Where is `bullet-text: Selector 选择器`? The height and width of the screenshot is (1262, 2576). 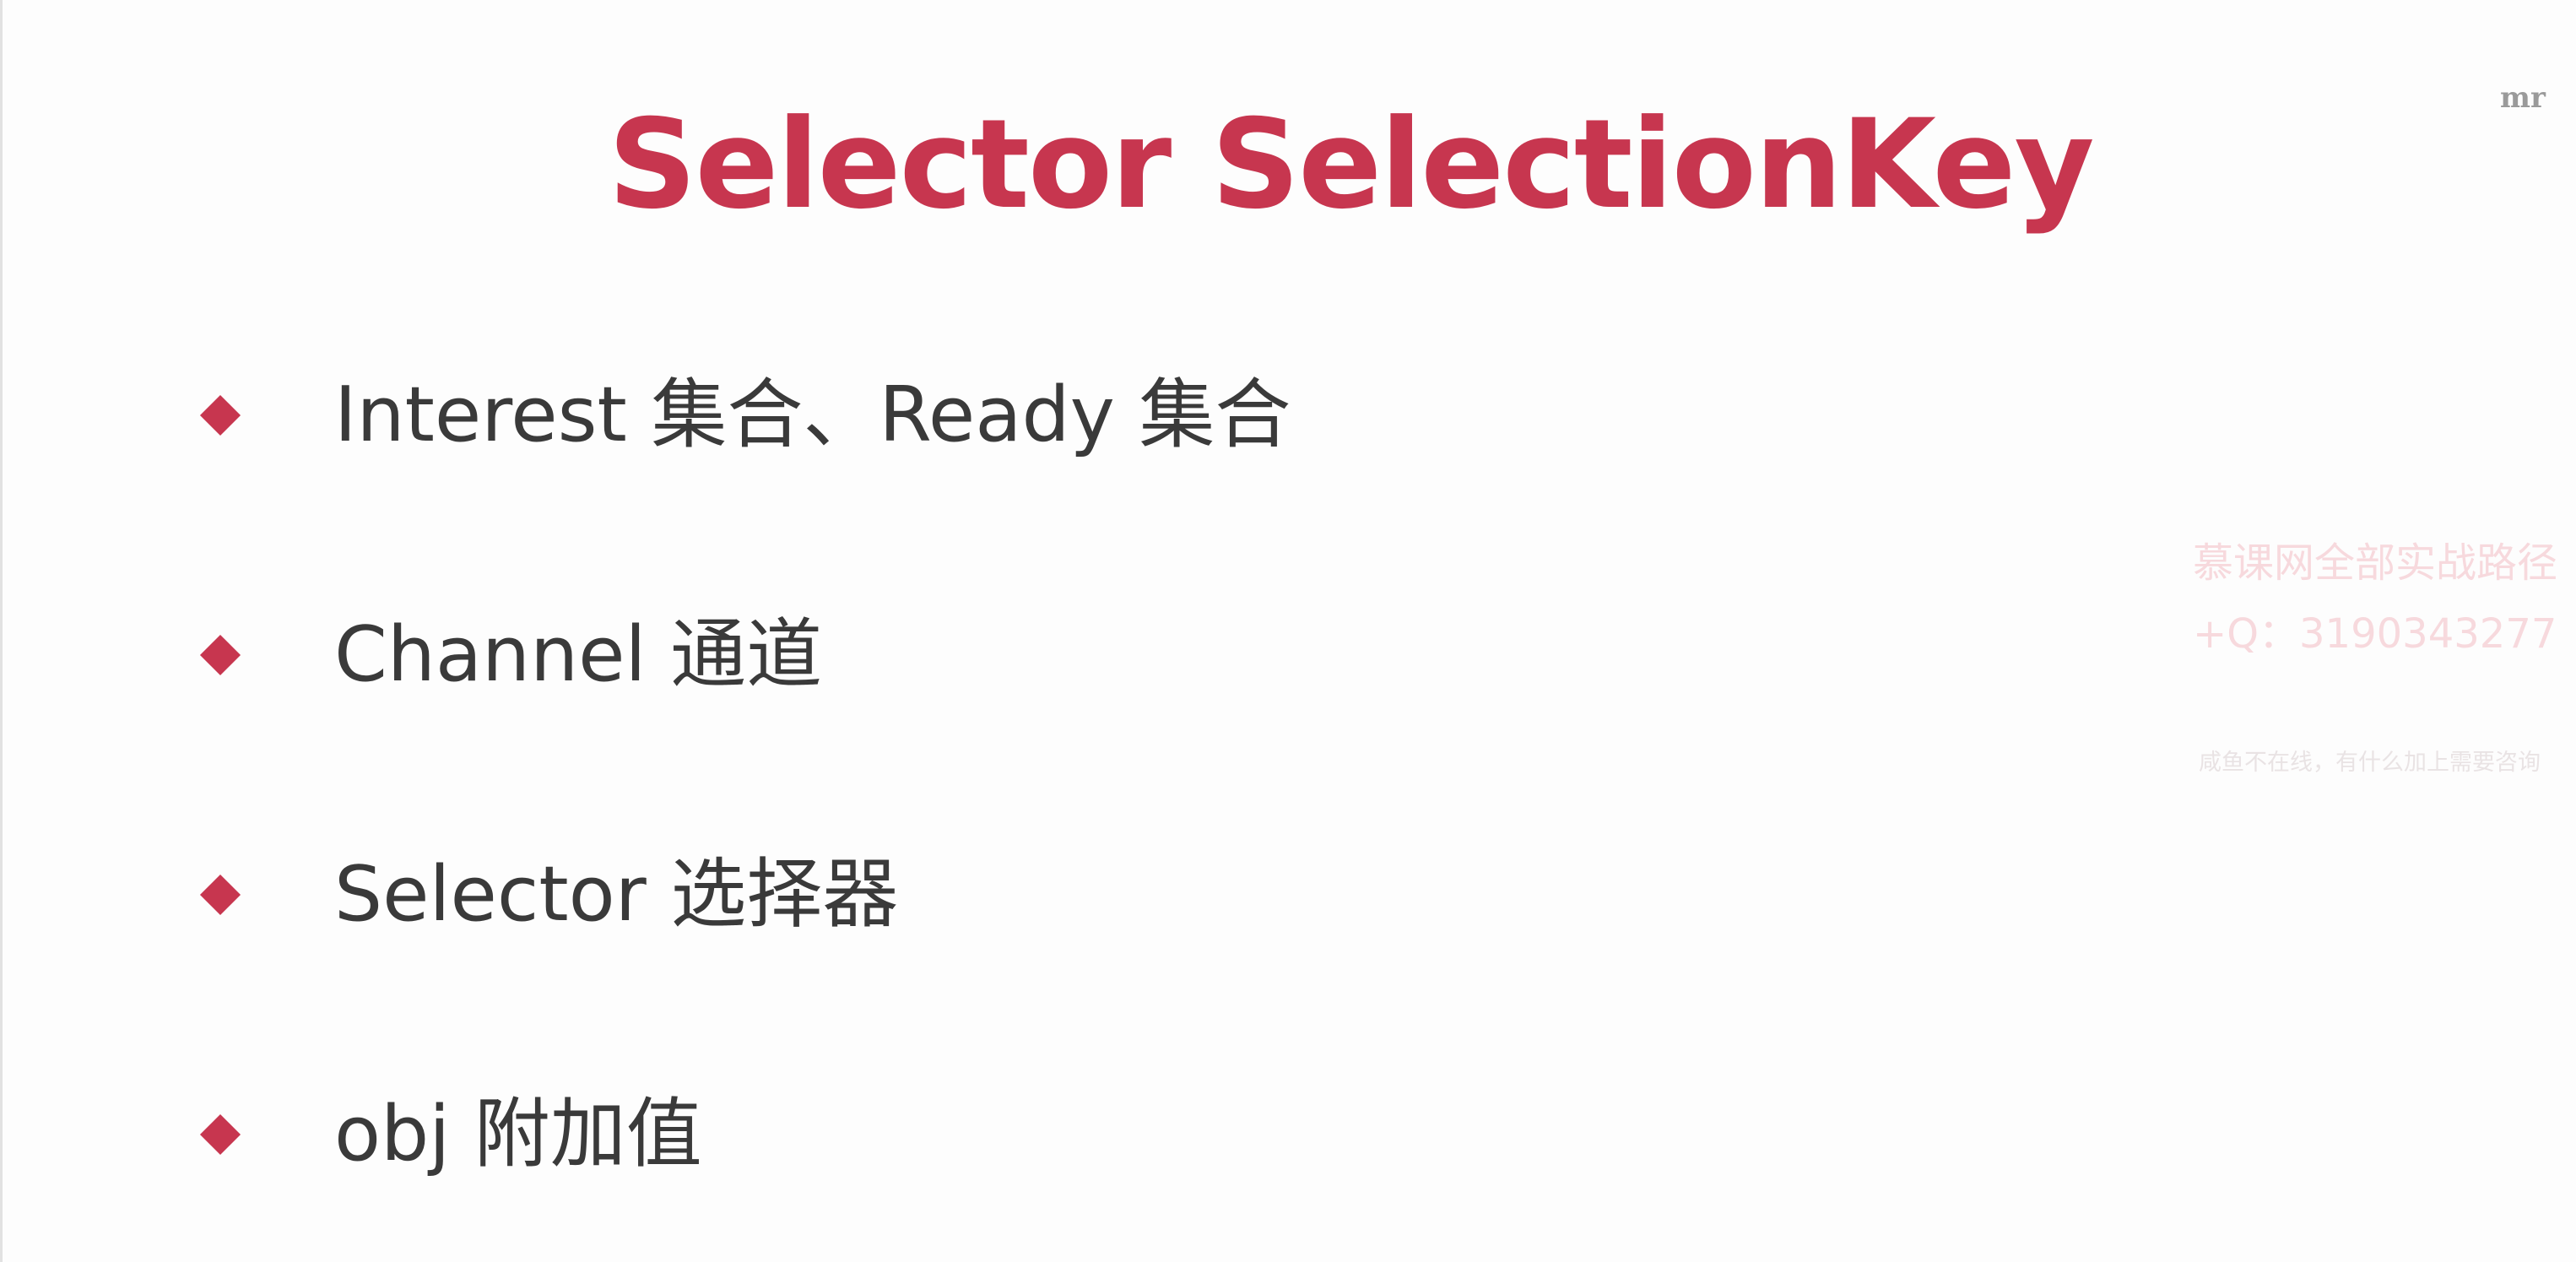 bullet-text: Selector 选择器 is located at coordinates (616, 895).